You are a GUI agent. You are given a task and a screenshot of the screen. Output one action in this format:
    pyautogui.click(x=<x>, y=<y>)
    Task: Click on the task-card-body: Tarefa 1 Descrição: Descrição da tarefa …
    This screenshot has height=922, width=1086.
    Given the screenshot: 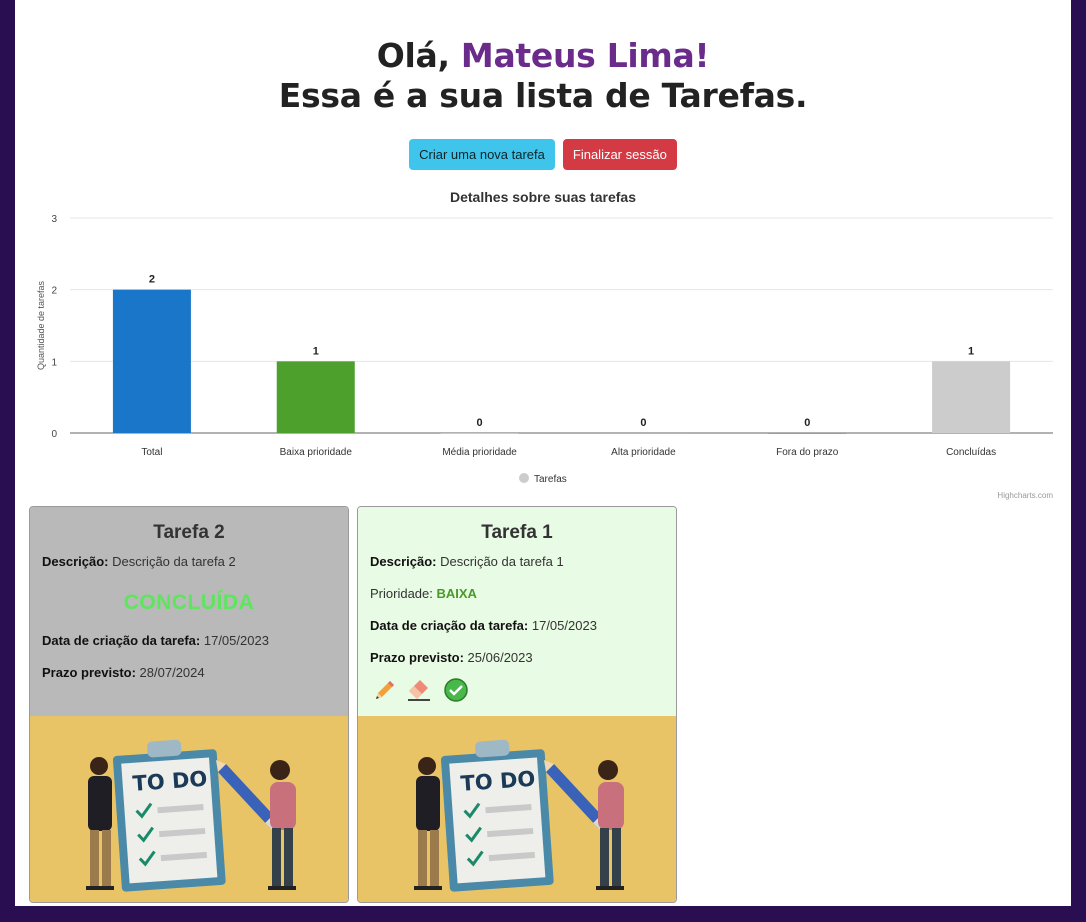 What is the action you would take?
    pyautogui.click(x=517, y=611)
    